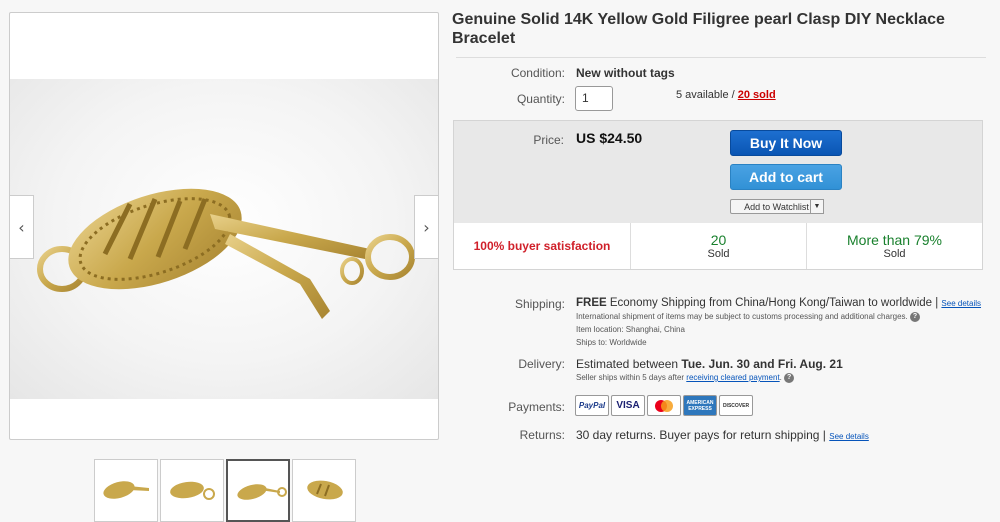 This screenshot has width=1000, height=522. I want to click on more-than-text: More than 79%, so click(894, 240).